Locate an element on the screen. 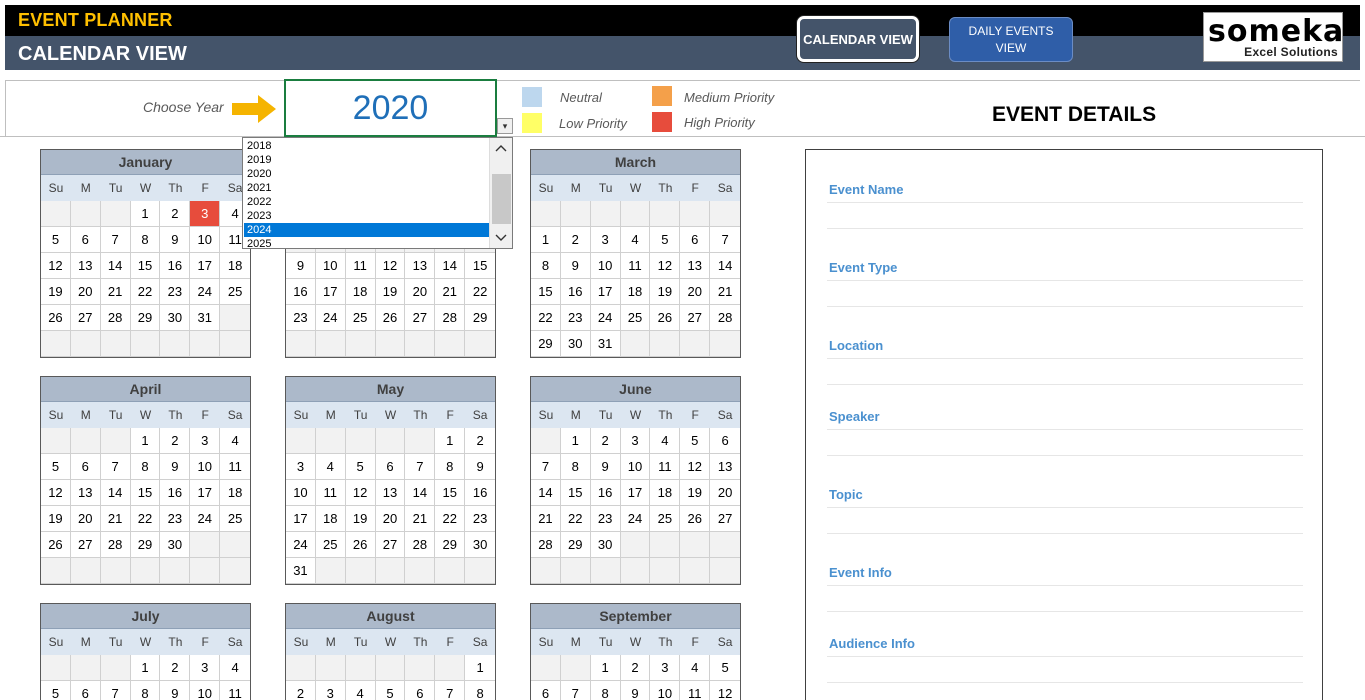 The height and width of the screenshot is (700, 1365). year-option: 2019 is located at coordinates (367, 160).